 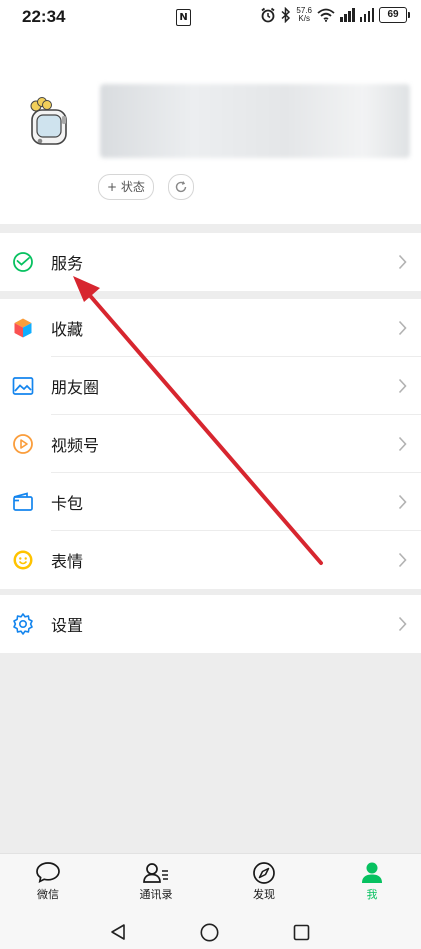 What do you see at coordinates (304, 14) in the screenshot?
I see `network-speed: 57.6 K/s` at bounding box center [304, 14].